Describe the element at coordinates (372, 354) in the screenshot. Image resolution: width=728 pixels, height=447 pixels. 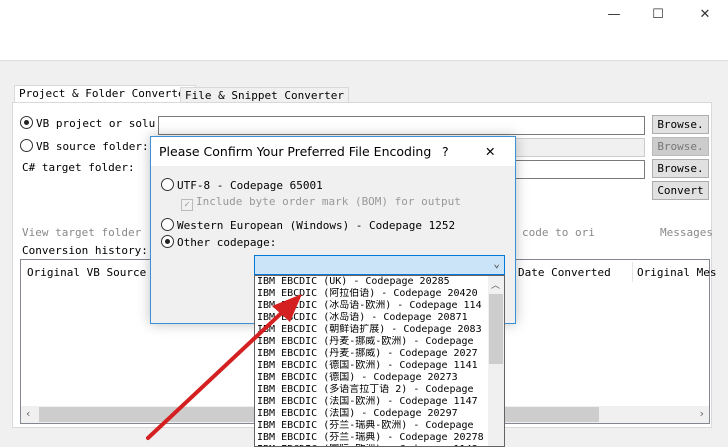
I see `codepage-option: IBM EBCDIC (丹麦-挪威) - Codepage 2027` at that location.